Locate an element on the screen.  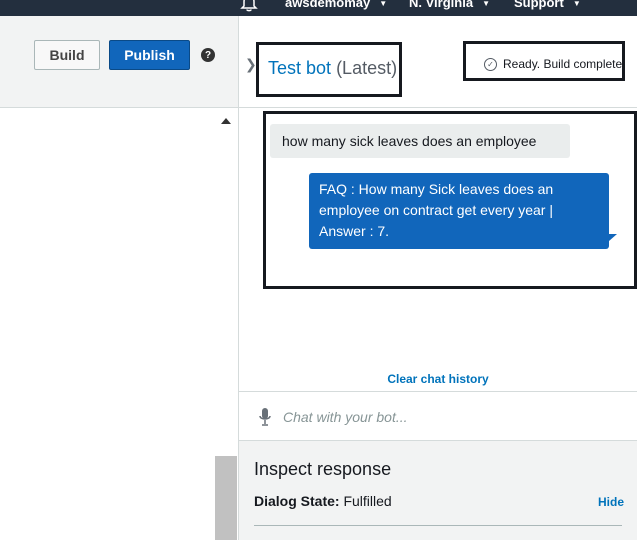
inspect-divider is located at coordinates (438, 525).